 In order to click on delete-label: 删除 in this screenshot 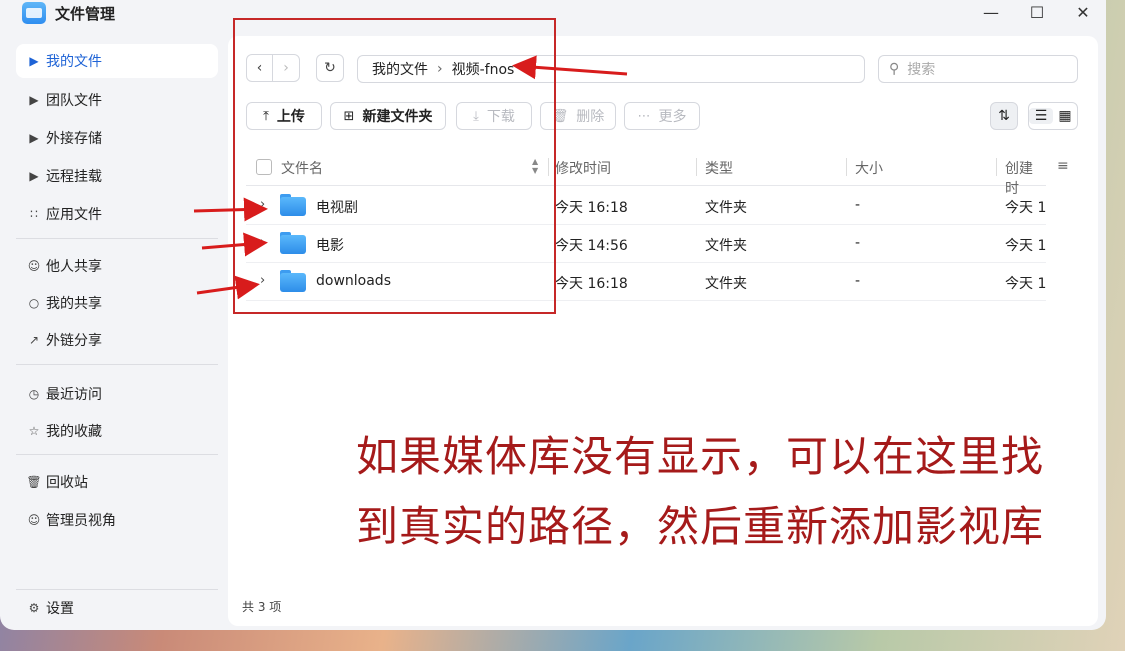, I will do `click(590, 117)`.